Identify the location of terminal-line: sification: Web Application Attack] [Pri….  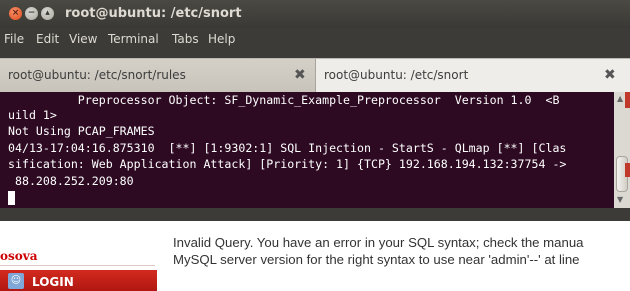
(287, 164).